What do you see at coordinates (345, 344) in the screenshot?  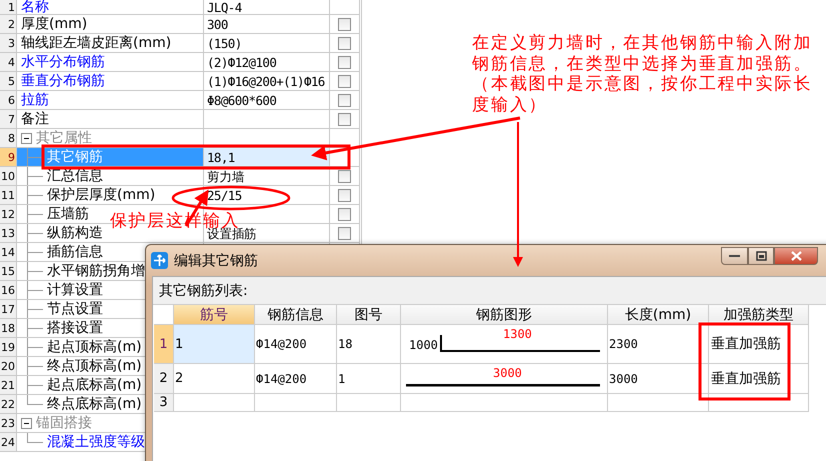 I see `table-cell: 18` at bounding box center [345, 344].